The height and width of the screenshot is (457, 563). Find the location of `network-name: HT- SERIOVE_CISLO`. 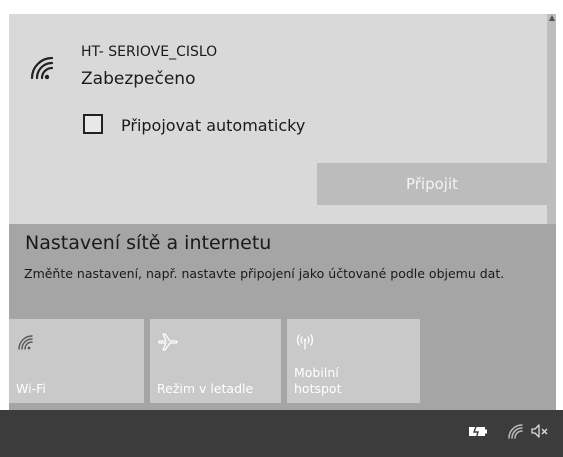

network-name: HT- SERIOVE_CISLO is located at coordinates (149, 52).